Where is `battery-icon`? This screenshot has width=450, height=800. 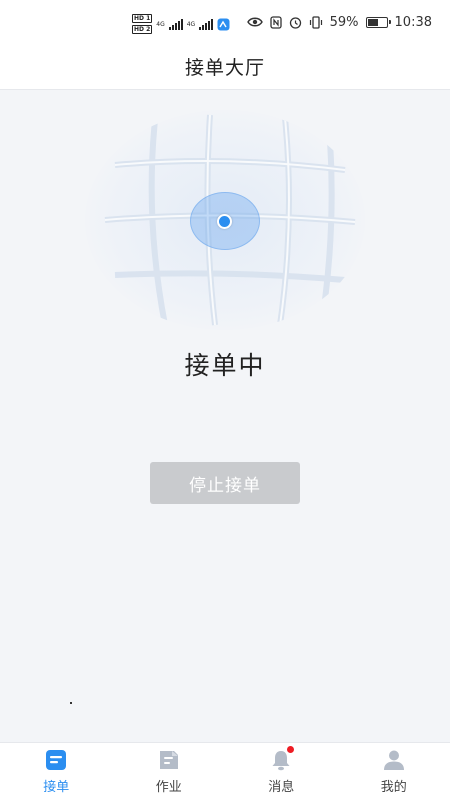
battery-icon is located at coordinates (378, 22).